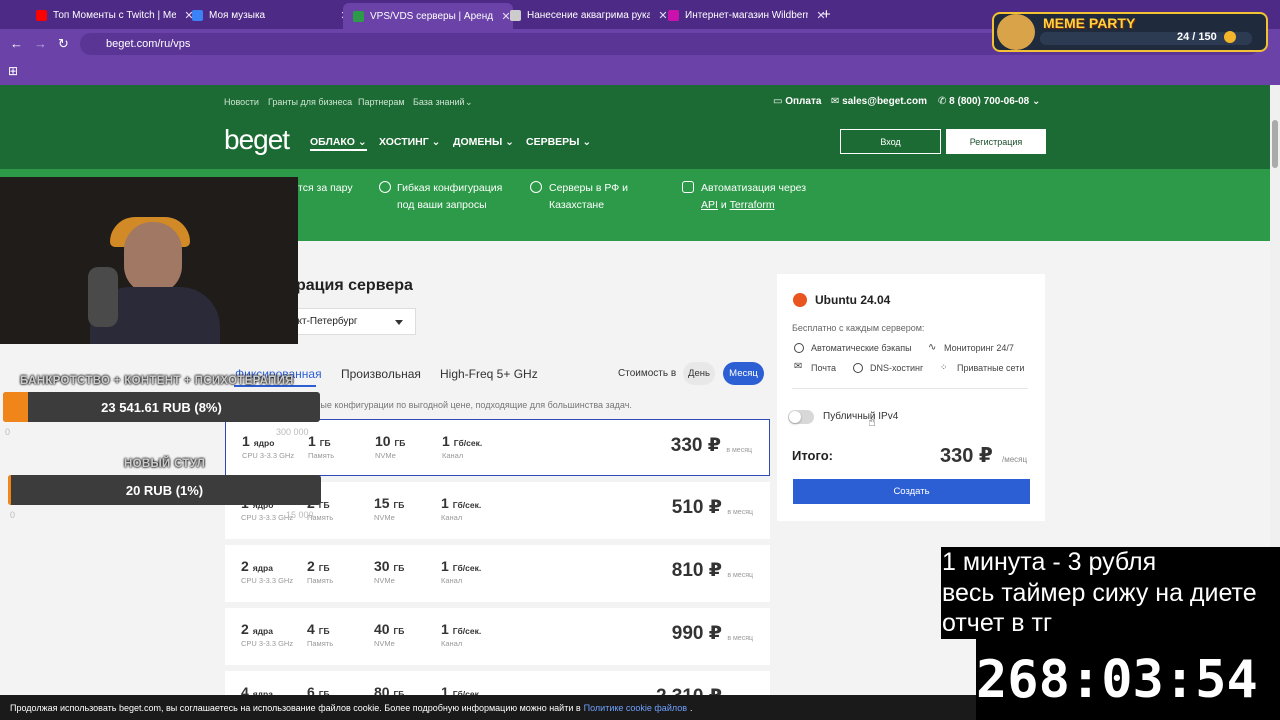 Image resolution: width=1280 pixels, height=720 pixels. Describe the element at coordinates (688, 187) in the screenshot. I see `automation-icon` at that location.